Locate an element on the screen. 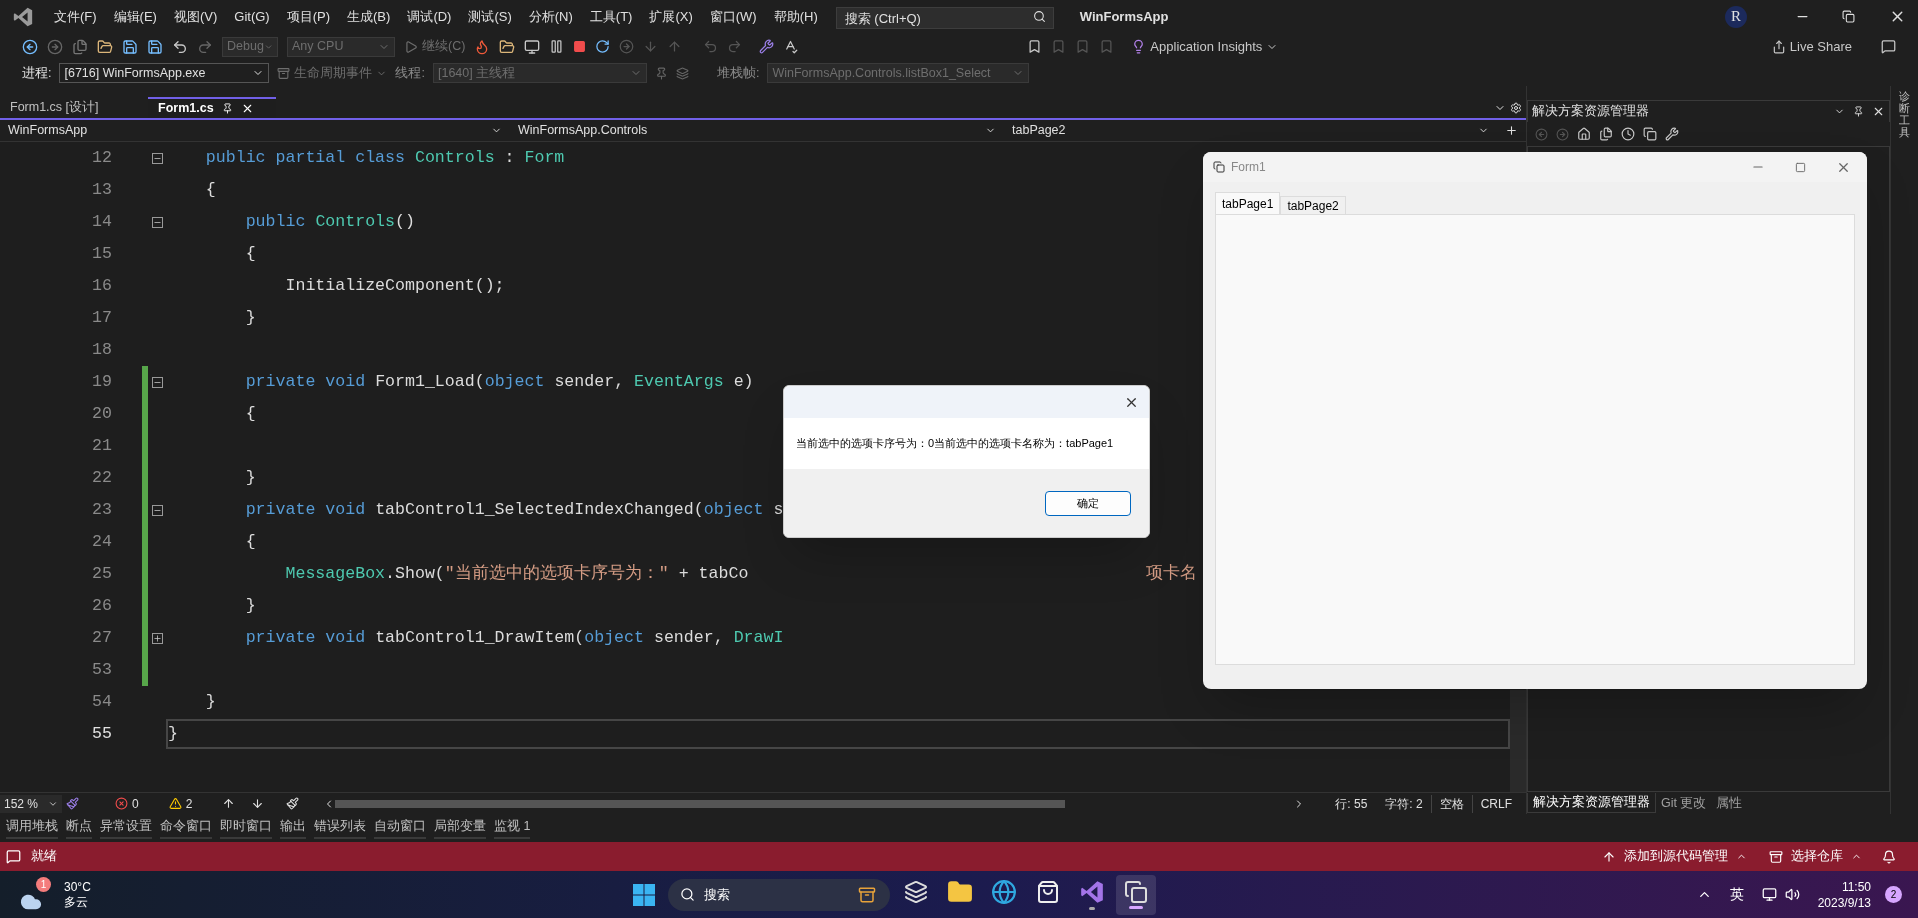 The image size is (1918, 918). panel-tab: 解决方案资源管理器 is located at coordinates (1591, 803).